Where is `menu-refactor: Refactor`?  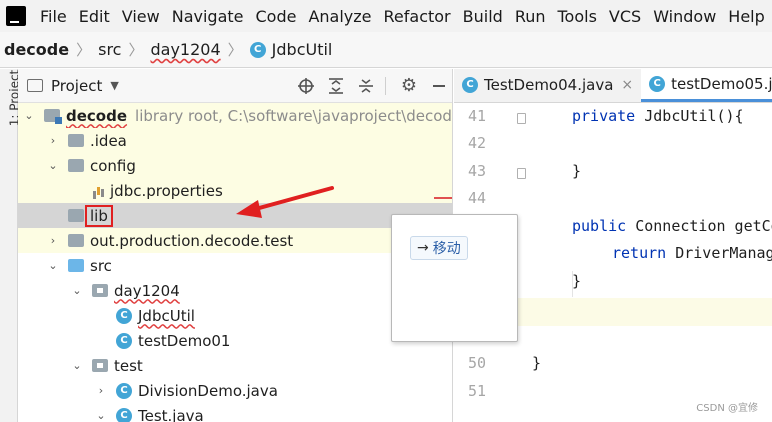
menu-refactor: Refactor is located at coordinates (417, 16).